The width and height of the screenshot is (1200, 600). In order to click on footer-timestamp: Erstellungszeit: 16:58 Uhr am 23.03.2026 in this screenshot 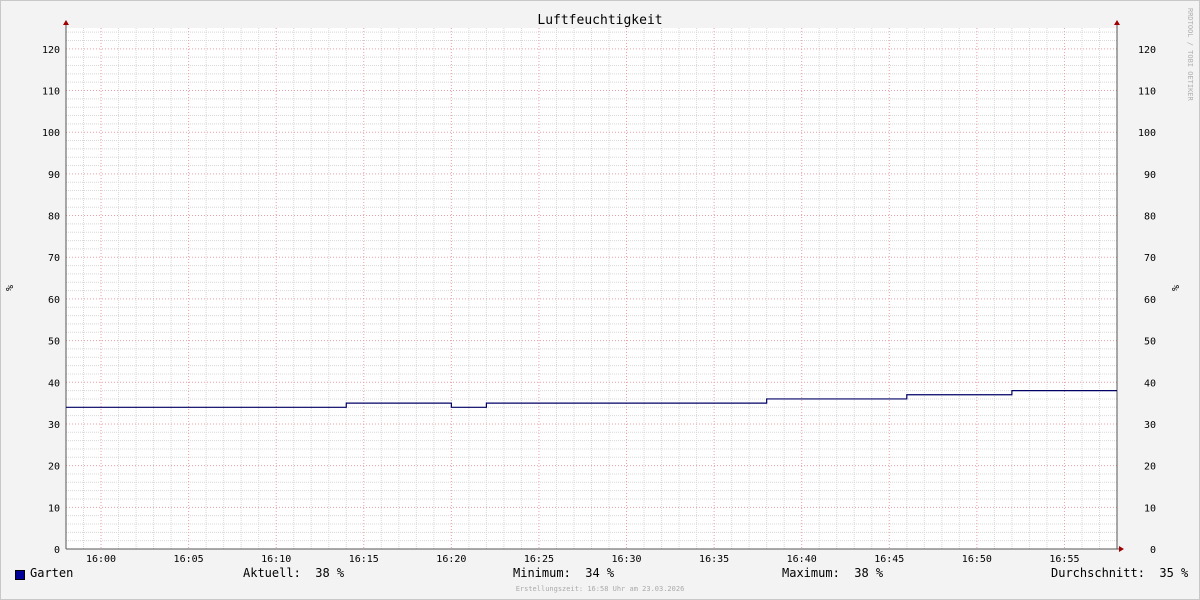, I will do `click(600, 589)`.